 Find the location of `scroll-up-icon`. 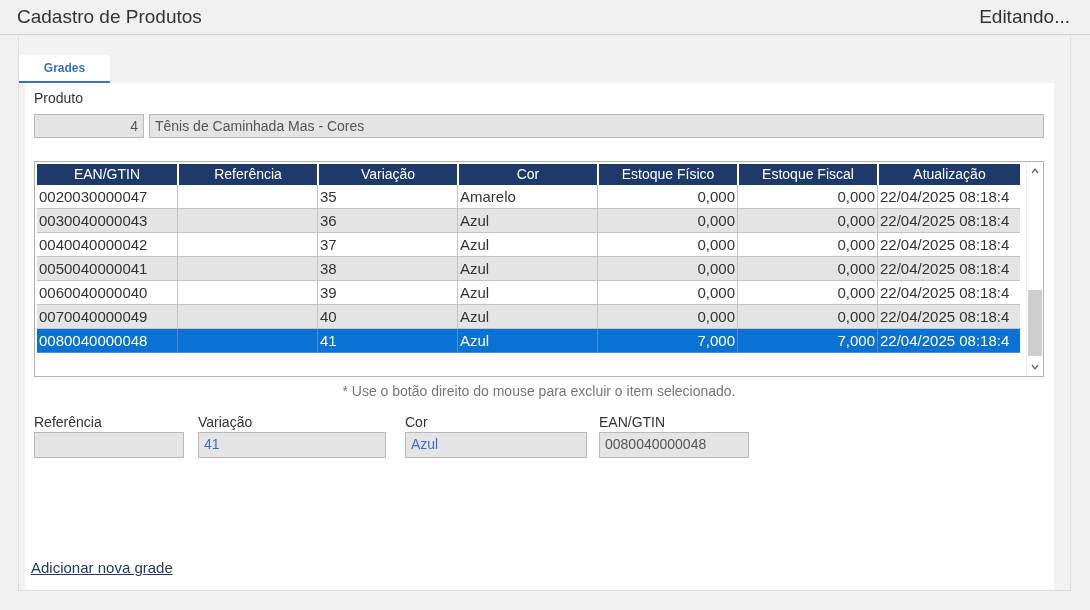

scroll-up-icon is located at coordinates (1035, 171).